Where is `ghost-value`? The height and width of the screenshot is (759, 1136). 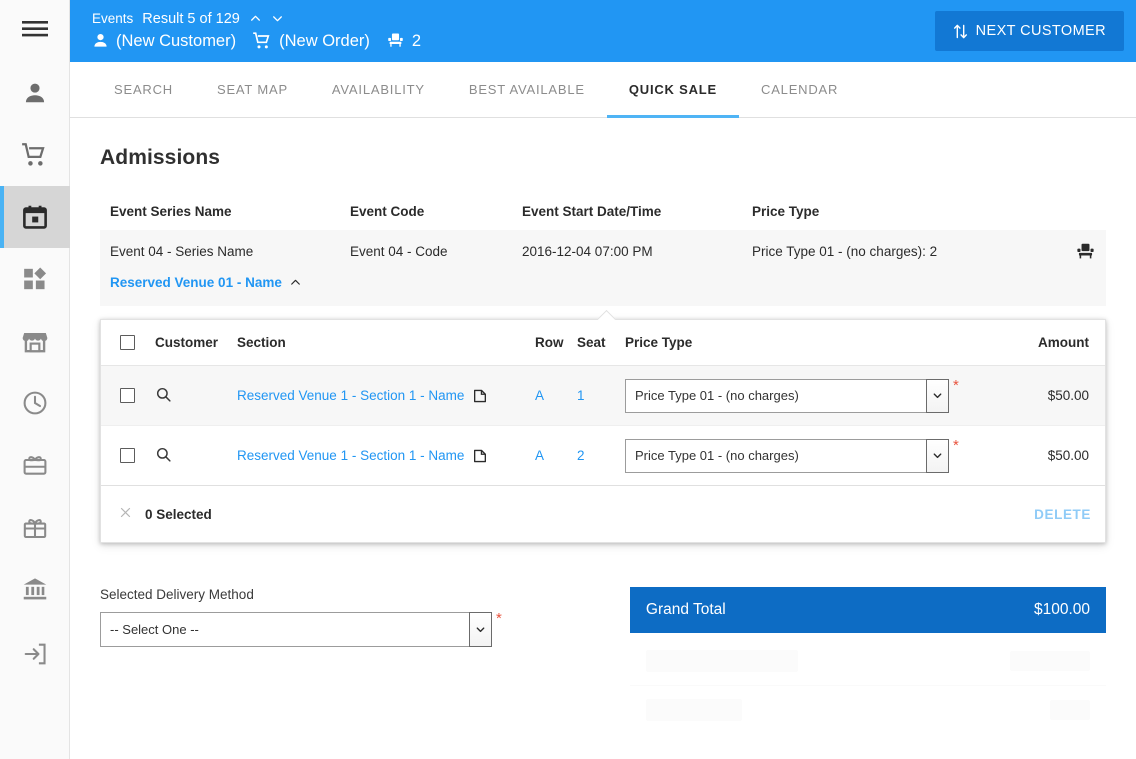 ghost-value is located at coordinates (1070, 709).